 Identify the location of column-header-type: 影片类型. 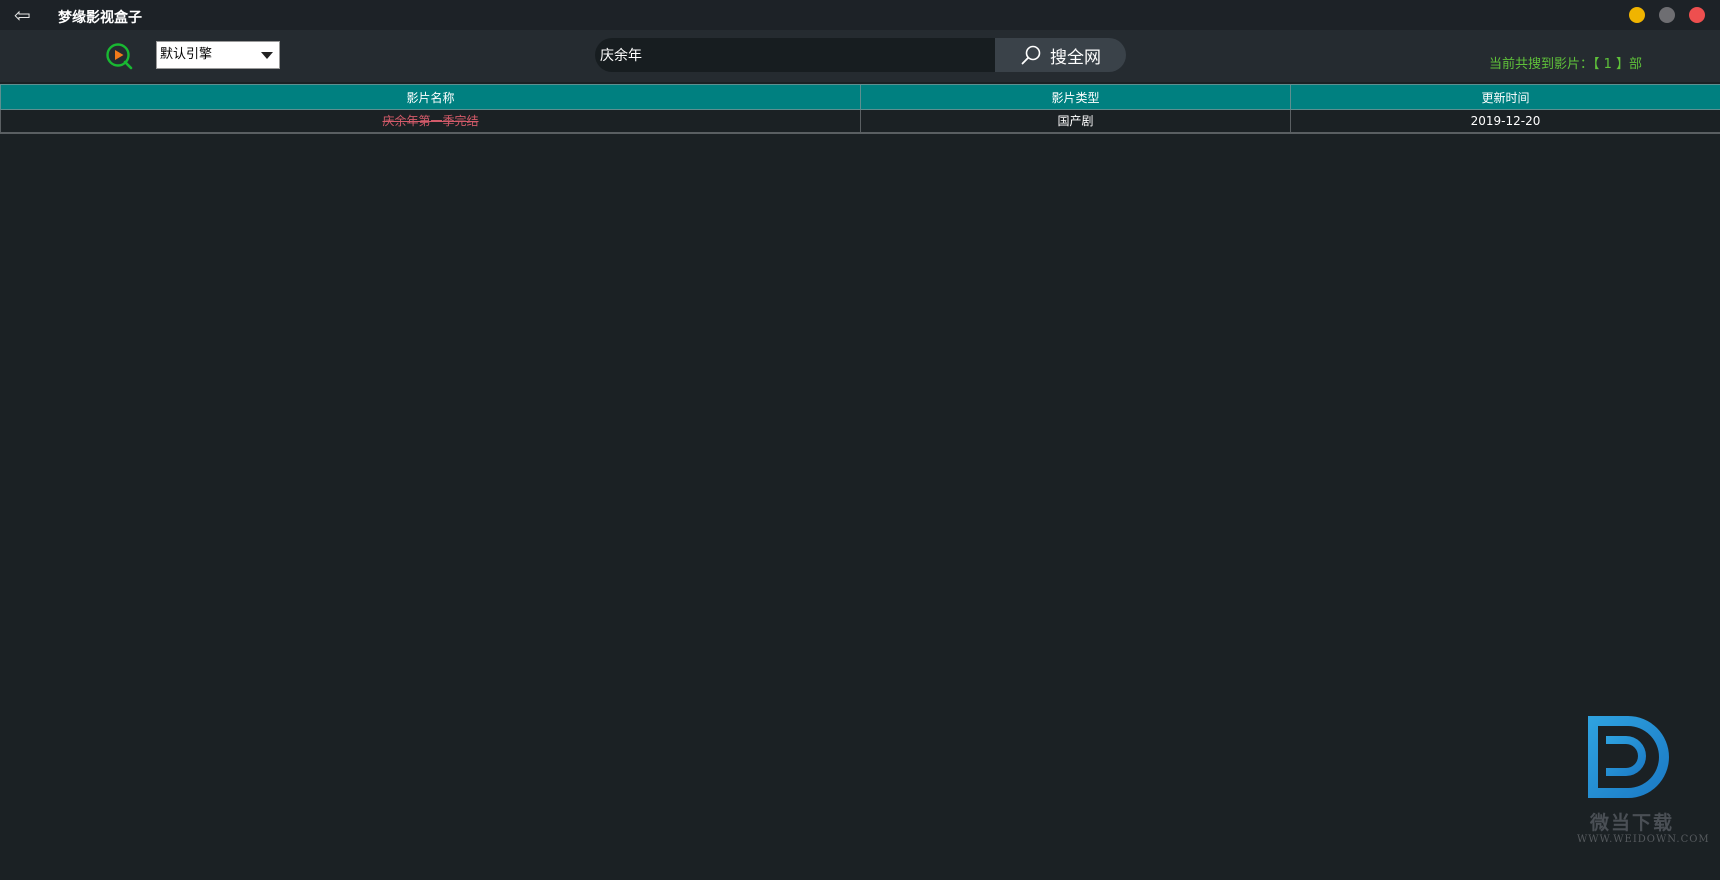
(1075, 97).